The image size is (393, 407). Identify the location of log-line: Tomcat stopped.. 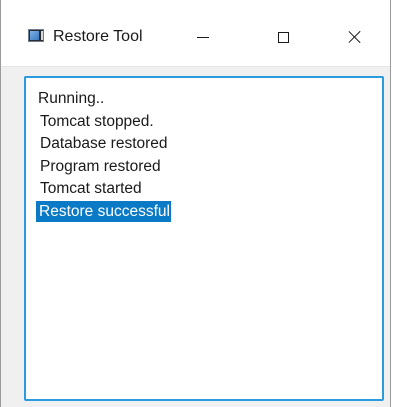
(97, 121).